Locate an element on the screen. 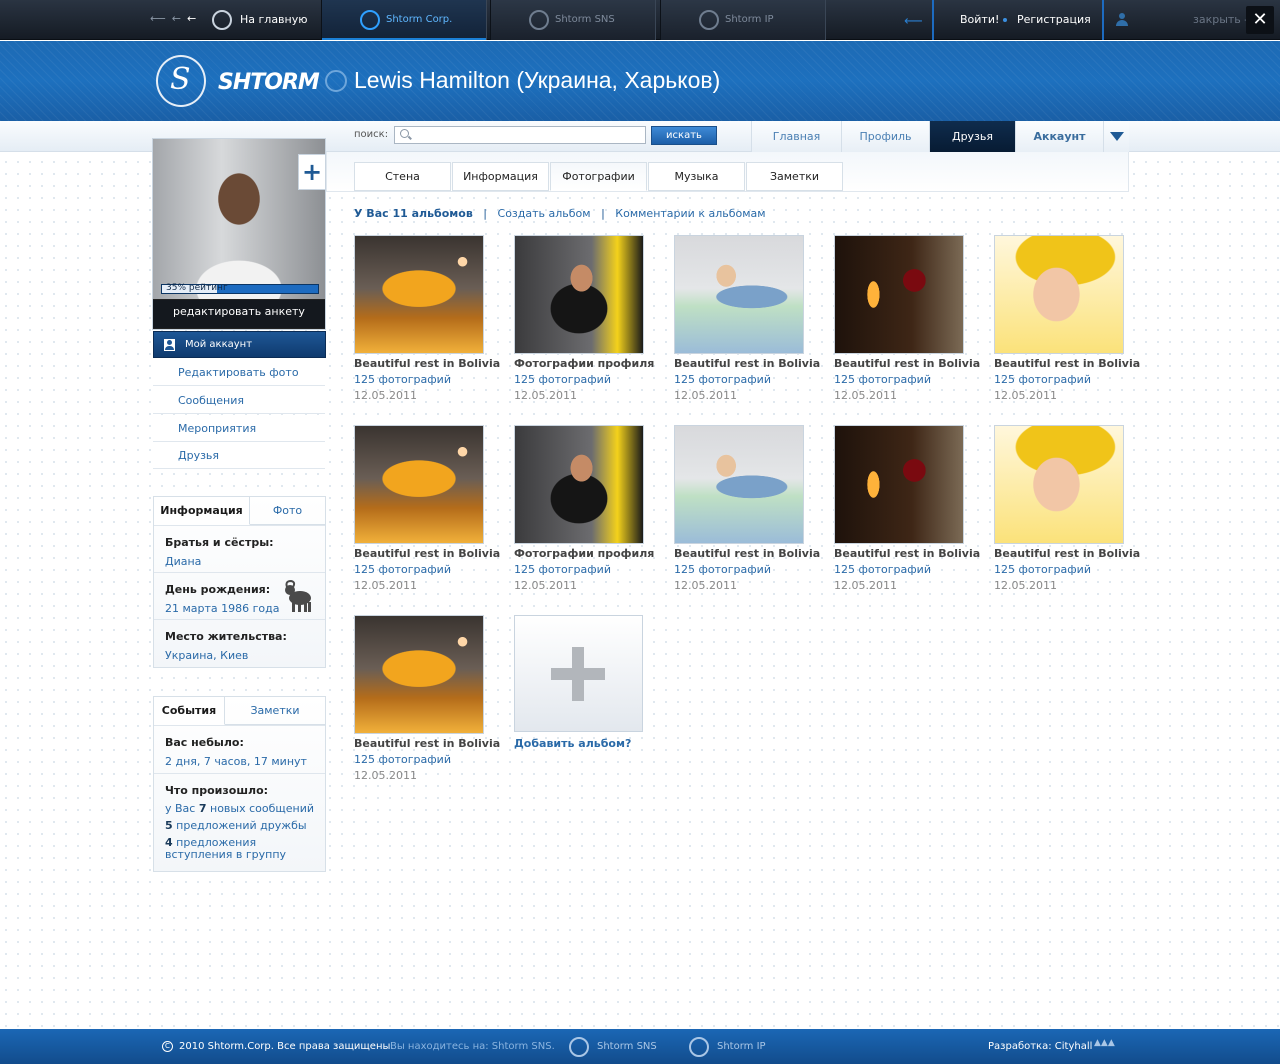  tab-shtorm-corp: Shtorm Corp. is located at coordinates (404, 20).